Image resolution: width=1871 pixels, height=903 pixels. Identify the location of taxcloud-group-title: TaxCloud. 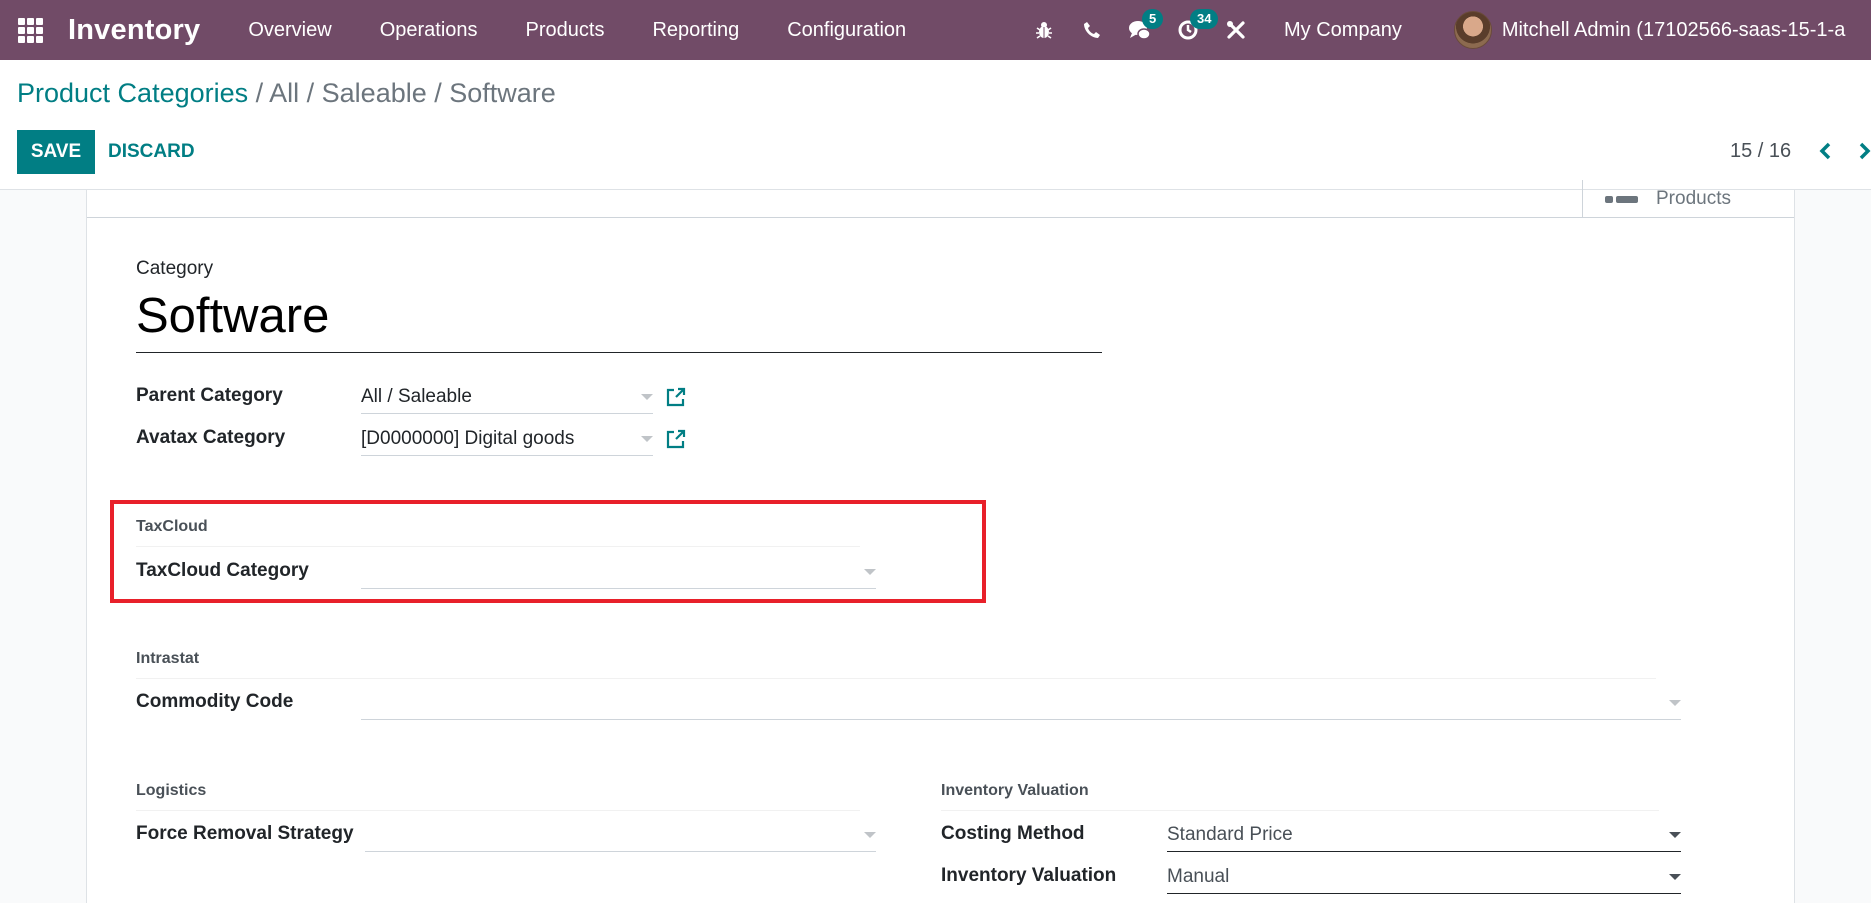
(498, 532).